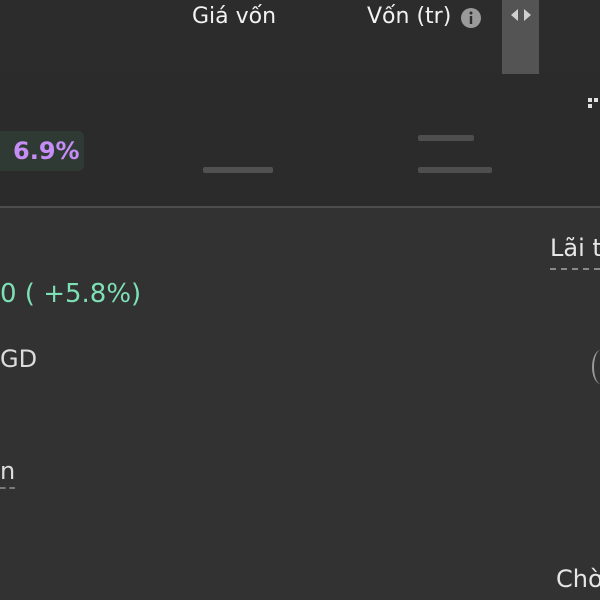  Describe the element at coordinates (8, 473) in the screenshot. I see `underlined-label: n` at that location.